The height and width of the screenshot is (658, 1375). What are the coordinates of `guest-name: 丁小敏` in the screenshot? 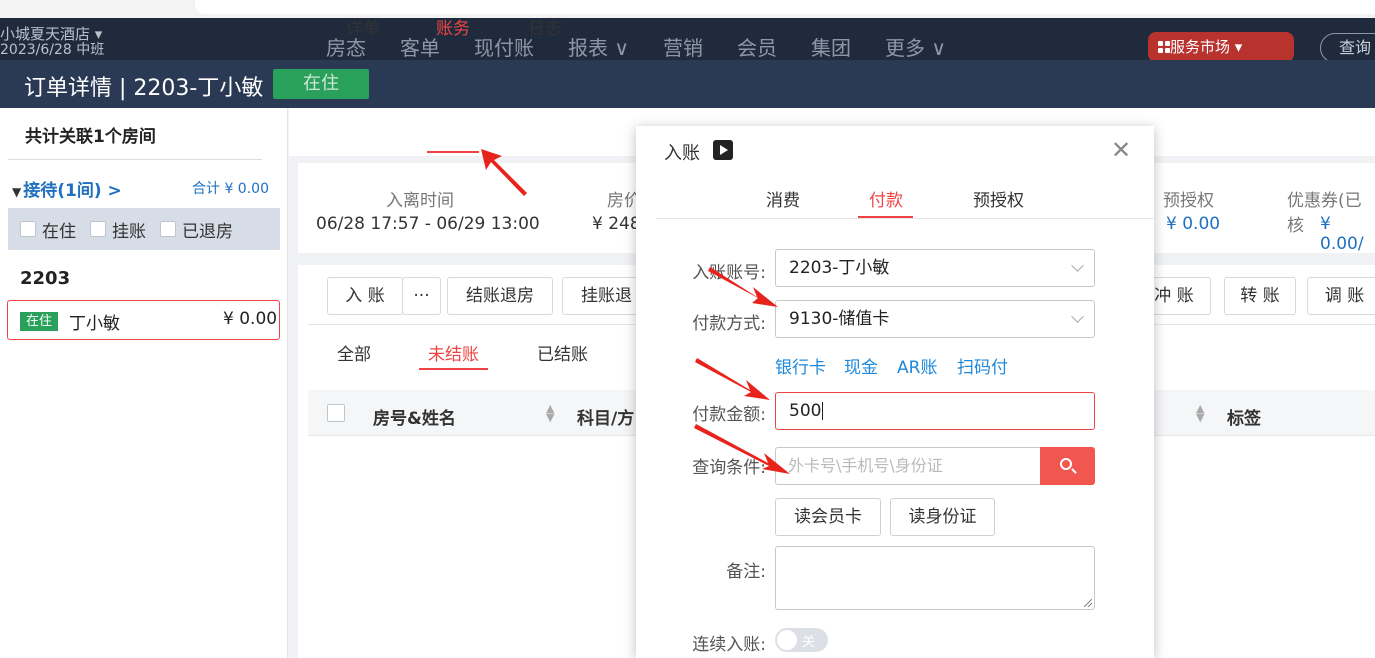 It's located at (94, 324).